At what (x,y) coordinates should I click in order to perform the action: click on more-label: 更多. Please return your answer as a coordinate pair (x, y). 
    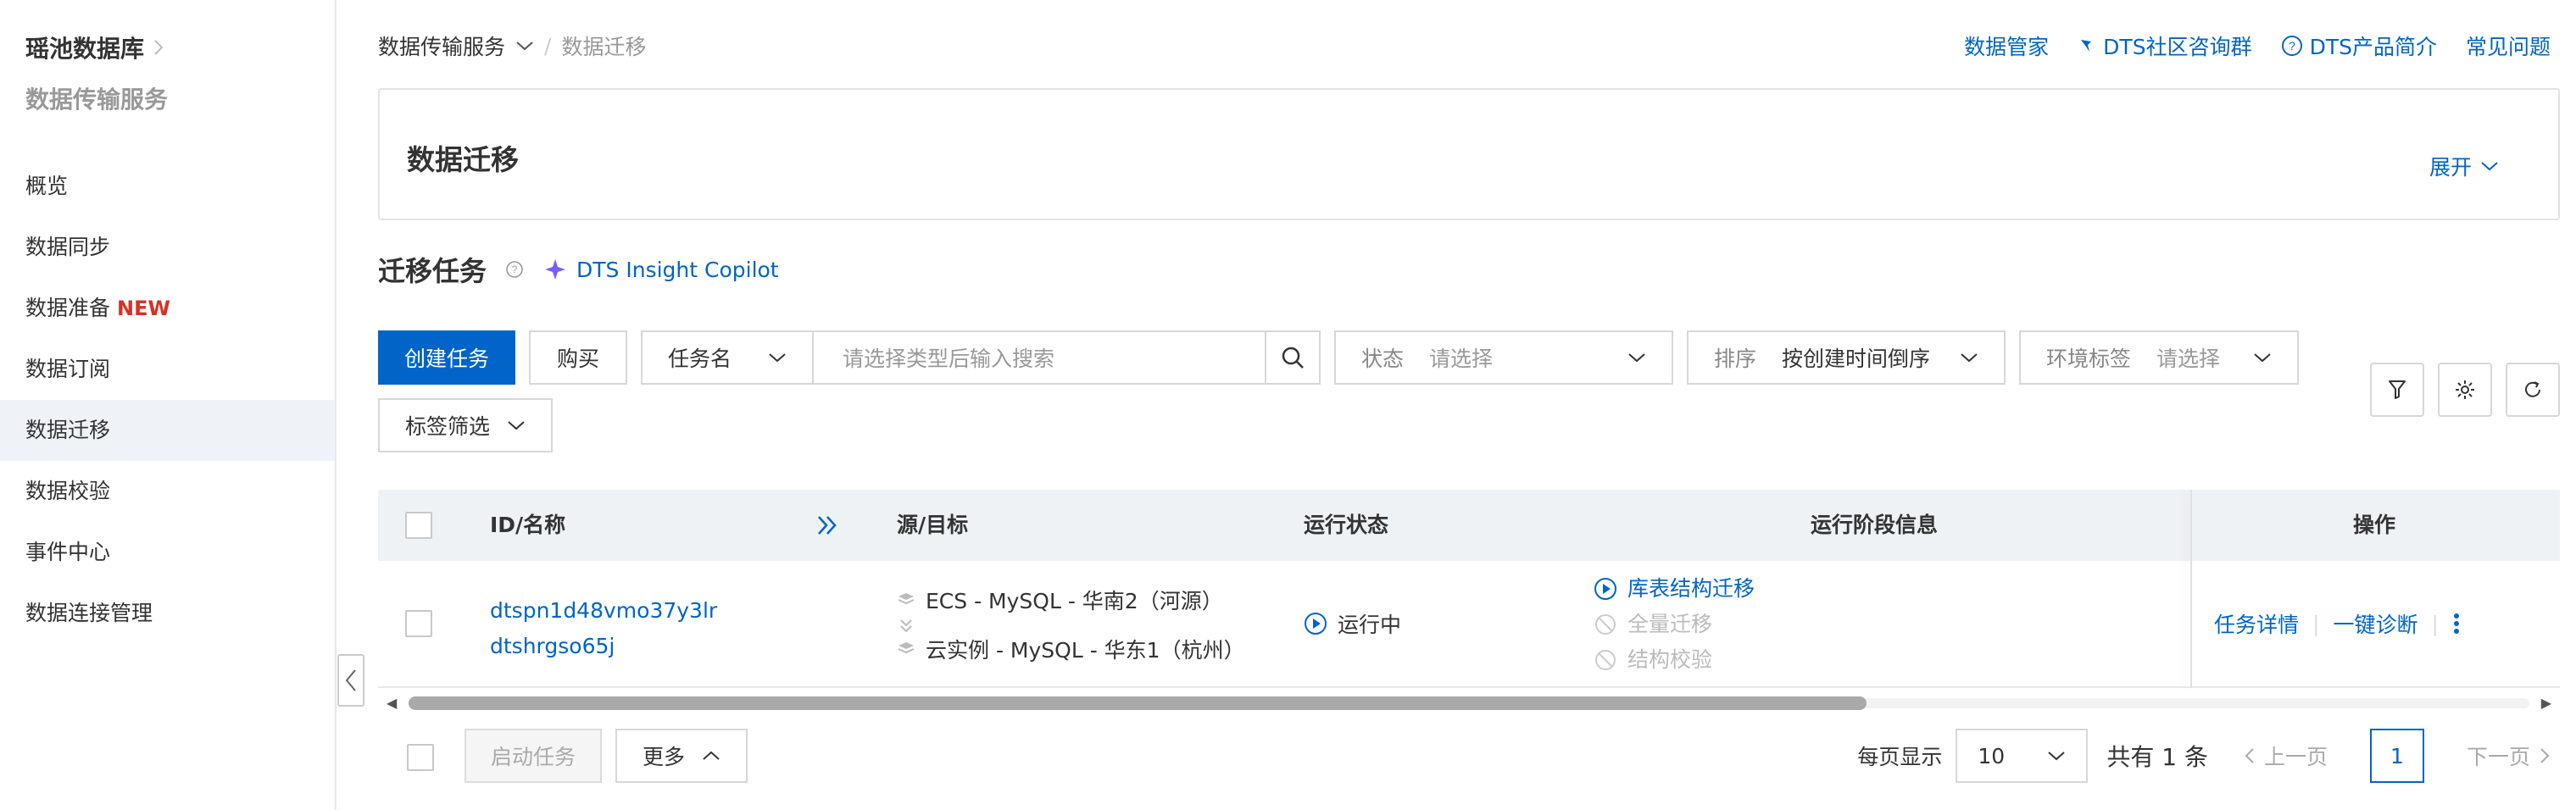
    Looking at the image, I should click on (663, 757).